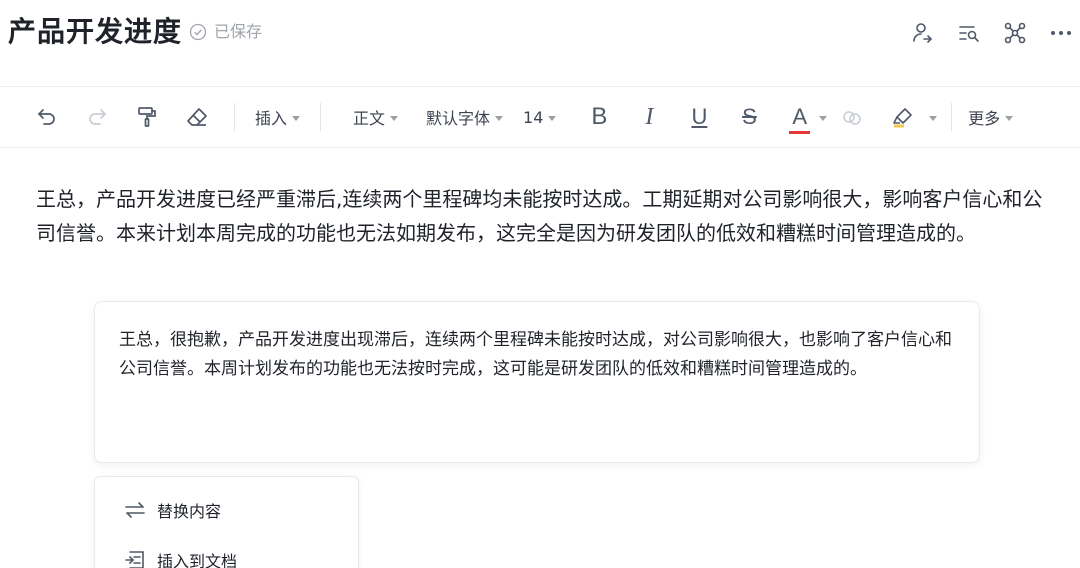  What do you see at coordinates (984, 118) in the screenshot?
I see `more-label: 更多` at bounding box center [984, 118].